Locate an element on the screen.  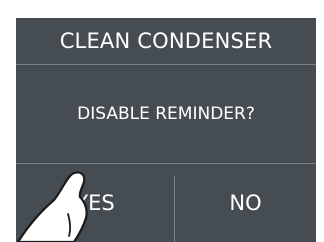
yes-button-label: YES is located at coordinates (95, 203).